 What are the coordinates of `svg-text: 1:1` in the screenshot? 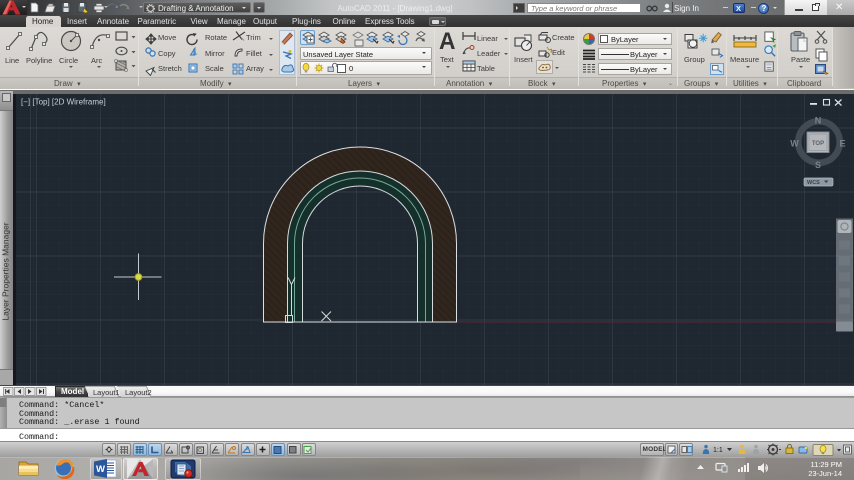 It's located at (718, 450).